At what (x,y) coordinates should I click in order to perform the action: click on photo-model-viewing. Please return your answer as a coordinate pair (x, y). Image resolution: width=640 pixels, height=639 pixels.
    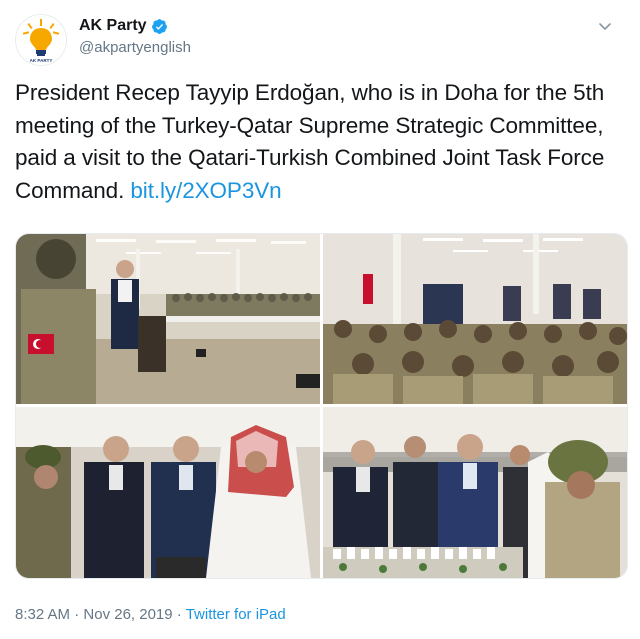
    Looking at the image, I should click on (475, 492).